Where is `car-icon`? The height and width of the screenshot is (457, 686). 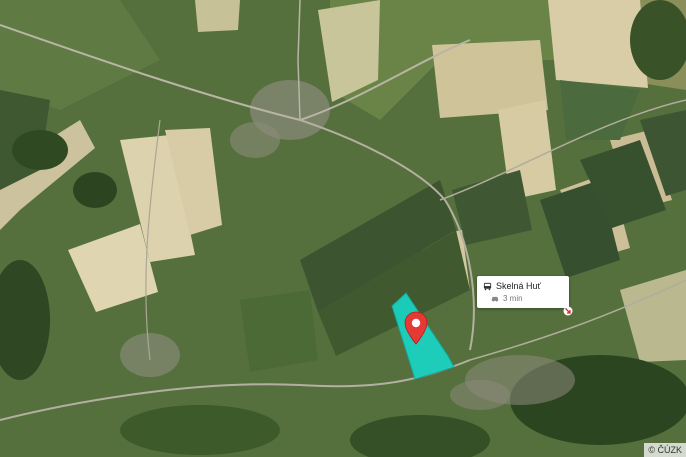
car-icon is located at coordinates (495, 299).